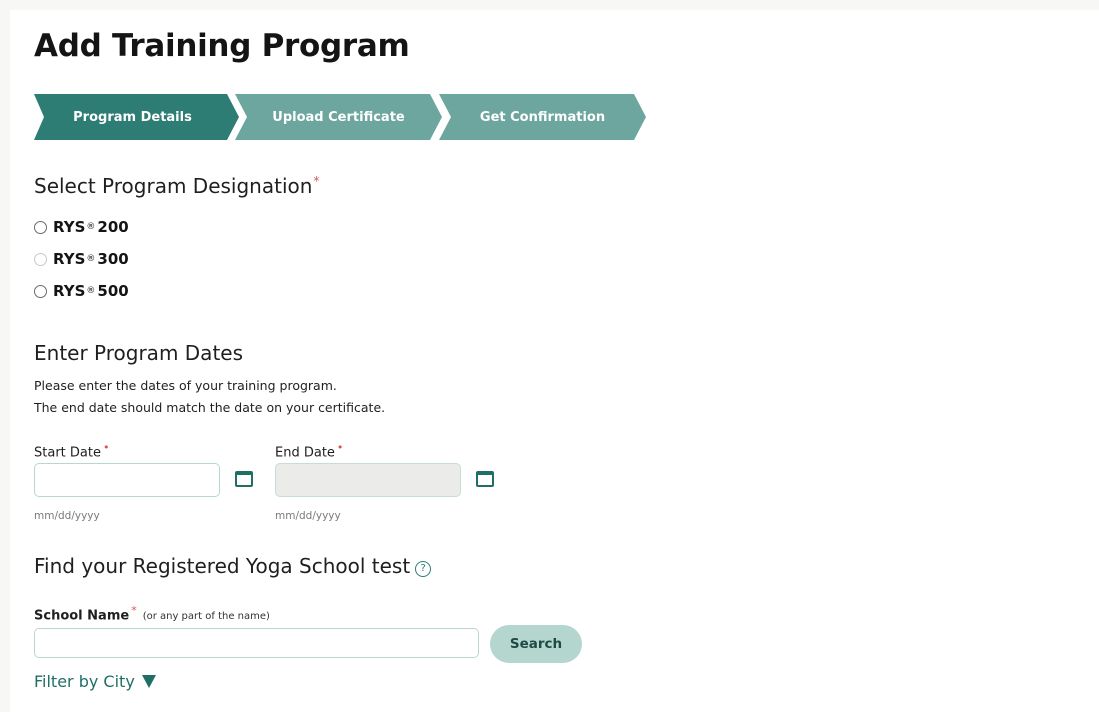 This screenshot has height=712, width=1099. Describe the element at coordinates (177, 186) in the screenshot. I see `designation-section-title: Select Program Designation*` at that location.